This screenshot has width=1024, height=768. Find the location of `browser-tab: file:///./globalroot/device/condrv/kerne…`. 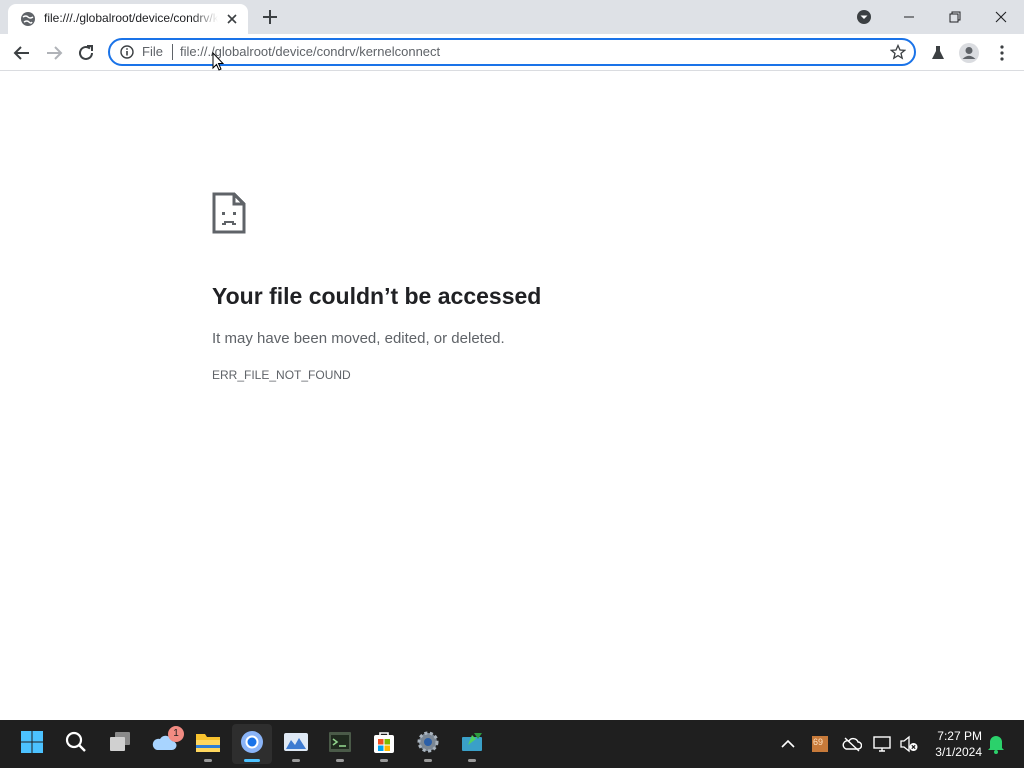

browser-tab: file:///./globalroot/device/condrv/kerne… is located at coordinates (128, 19).